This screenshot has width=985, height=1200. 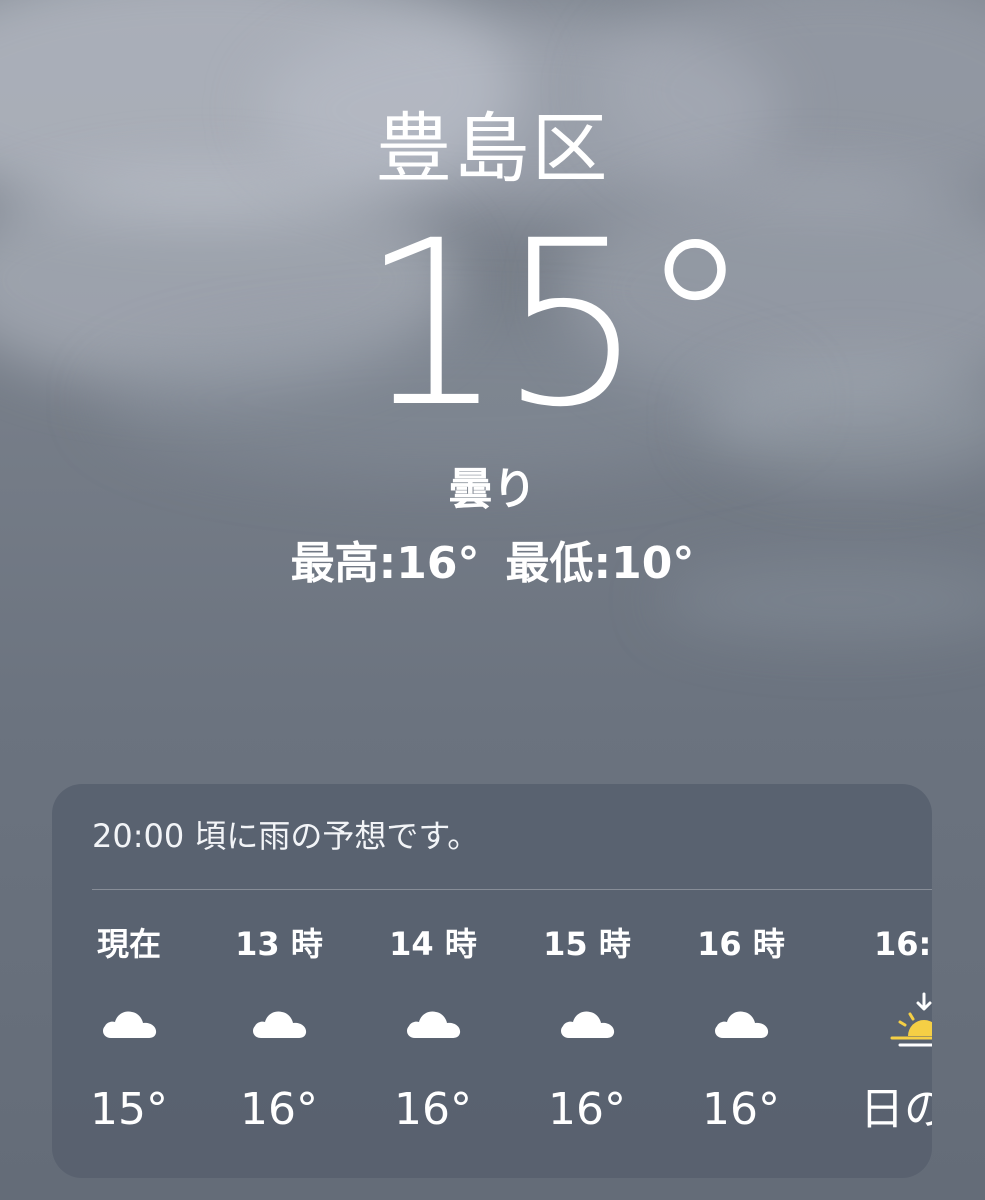 What do you see at coordinates (587, 944) in the screenshot?
I see `hour-label: 15 時` at bounding box center [587, 944].